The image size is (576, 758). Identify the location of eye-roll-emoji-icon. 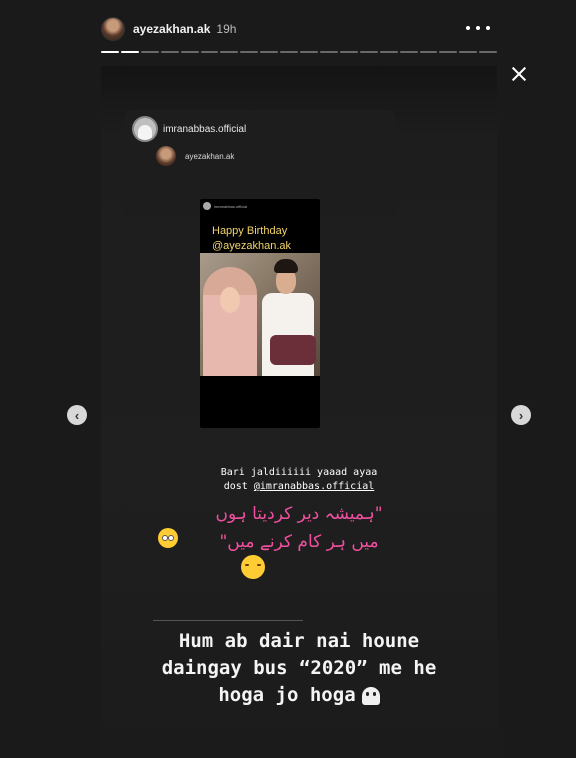
(168, 538).